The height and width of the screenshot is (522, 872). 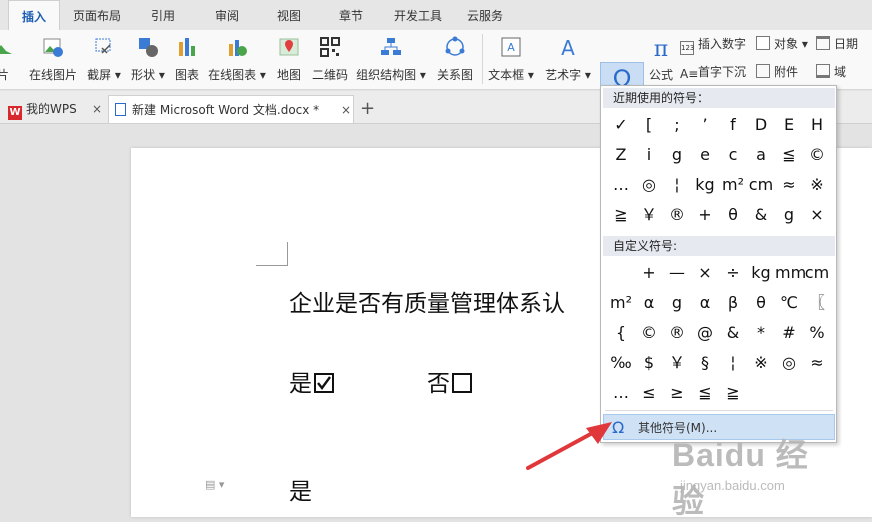 I want to click on symbol-cell: ◎, so click(x=649, y=185).